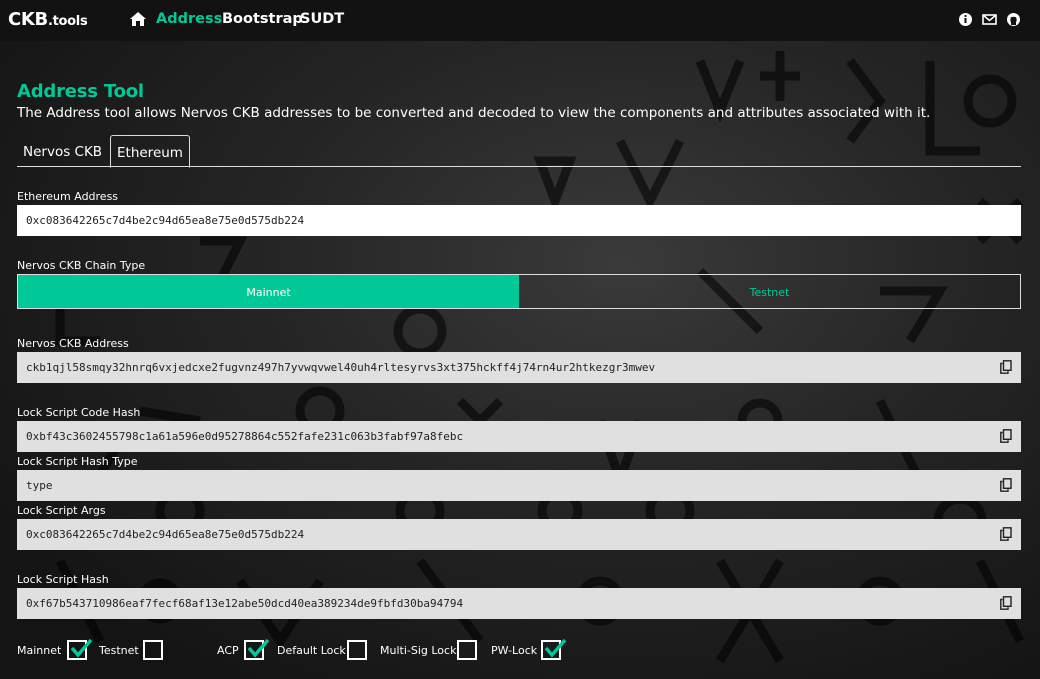 The image size is (1040, 679). I want to click on page-title: Address Tool, so click(80, 91).